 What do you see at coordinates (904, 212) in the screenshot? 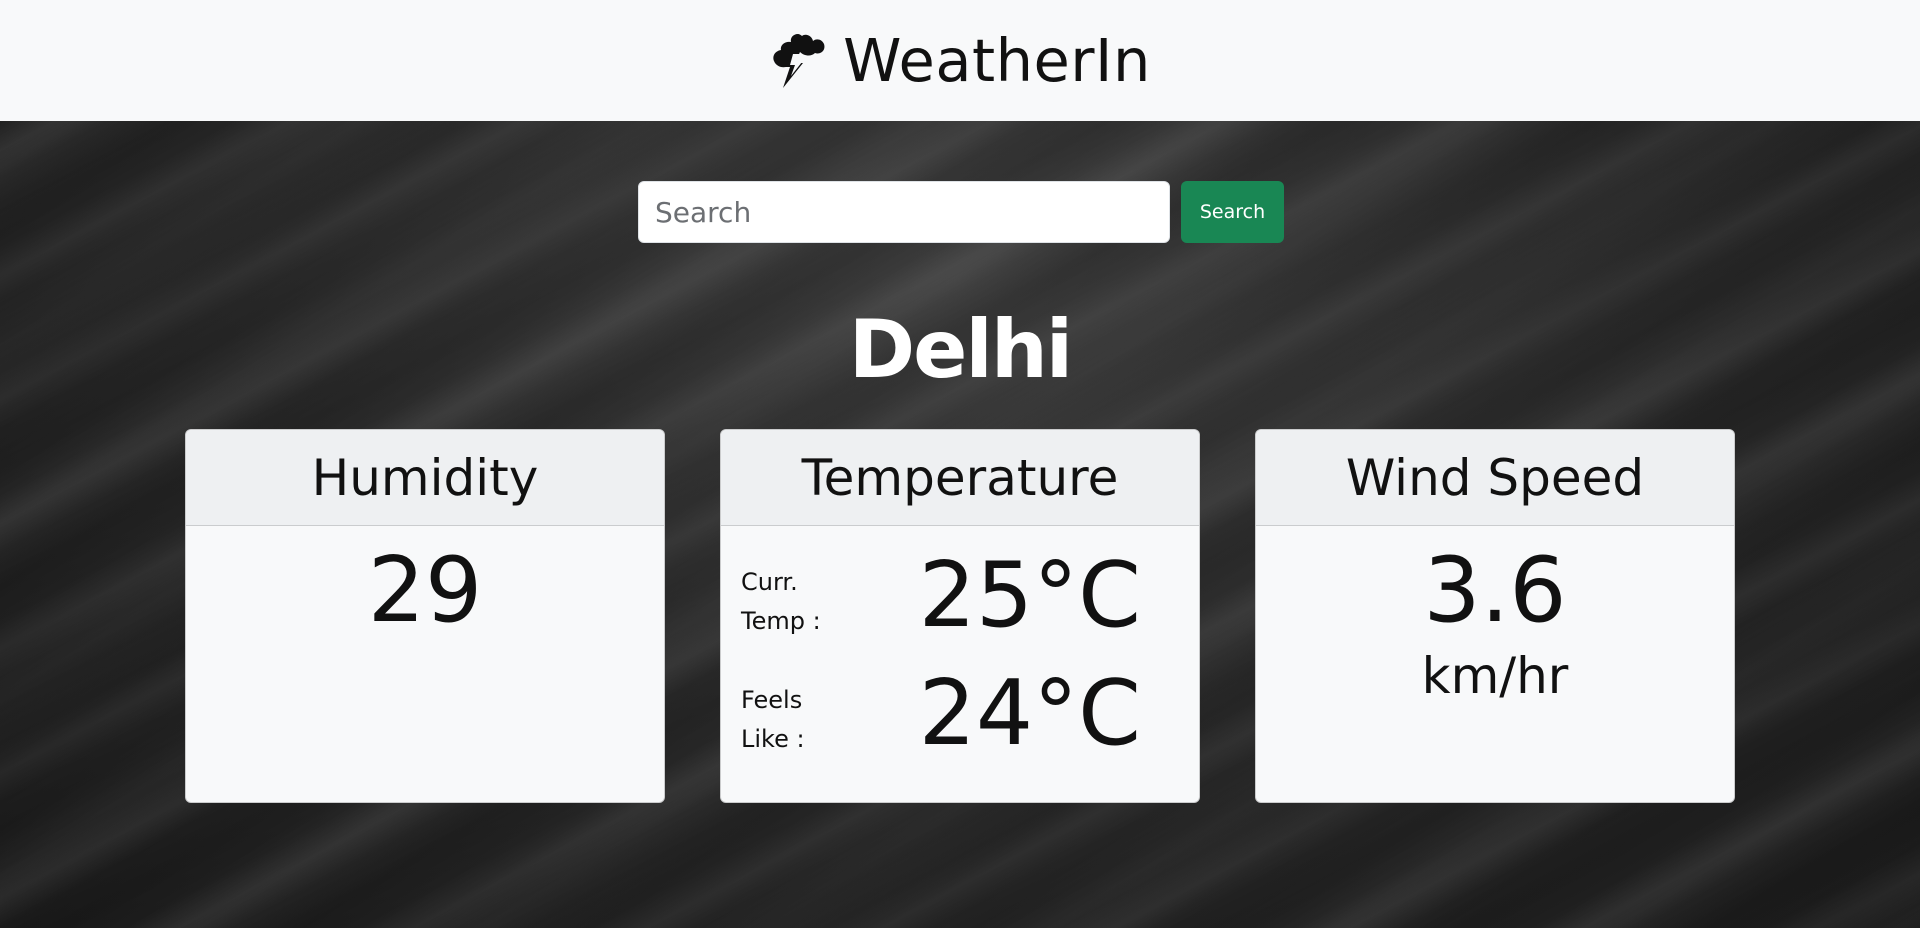
I see `search-input` at bounding box center [904, 212].